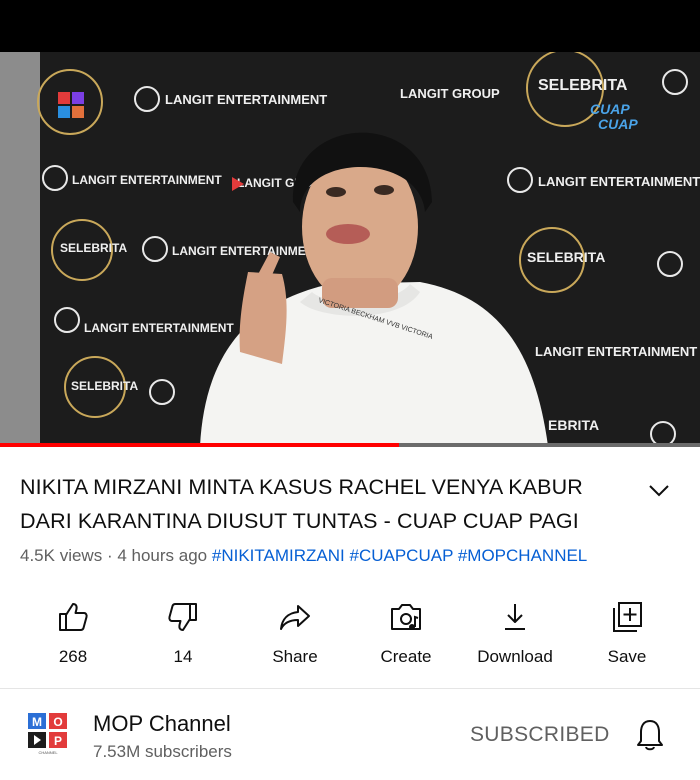 Image resolution: width=700 pixels, height=780 pixels. Describe the element at coordinates (61, 555) in the screenshot. I see `view-count: 4.5K views` at that location.